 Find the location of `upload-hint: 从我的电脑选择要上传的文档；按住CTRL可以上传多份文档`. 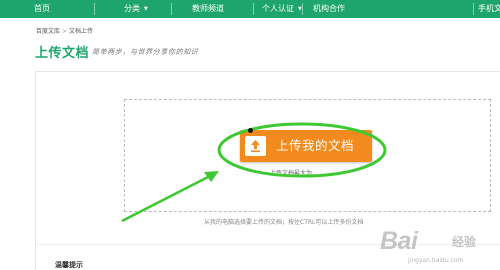

upload-hint: 从我的电脑选择要上传的文档；按住CTRL可以上传多份文档 is located at coordinates (284, 222).